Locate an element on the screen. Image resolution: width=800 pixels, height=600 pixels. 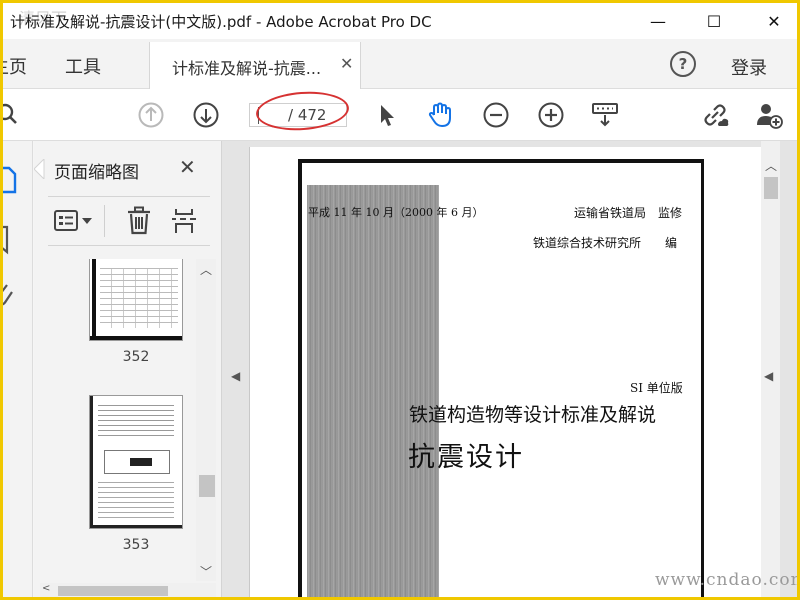
navigation-rail is located at coordinates (18, 369).